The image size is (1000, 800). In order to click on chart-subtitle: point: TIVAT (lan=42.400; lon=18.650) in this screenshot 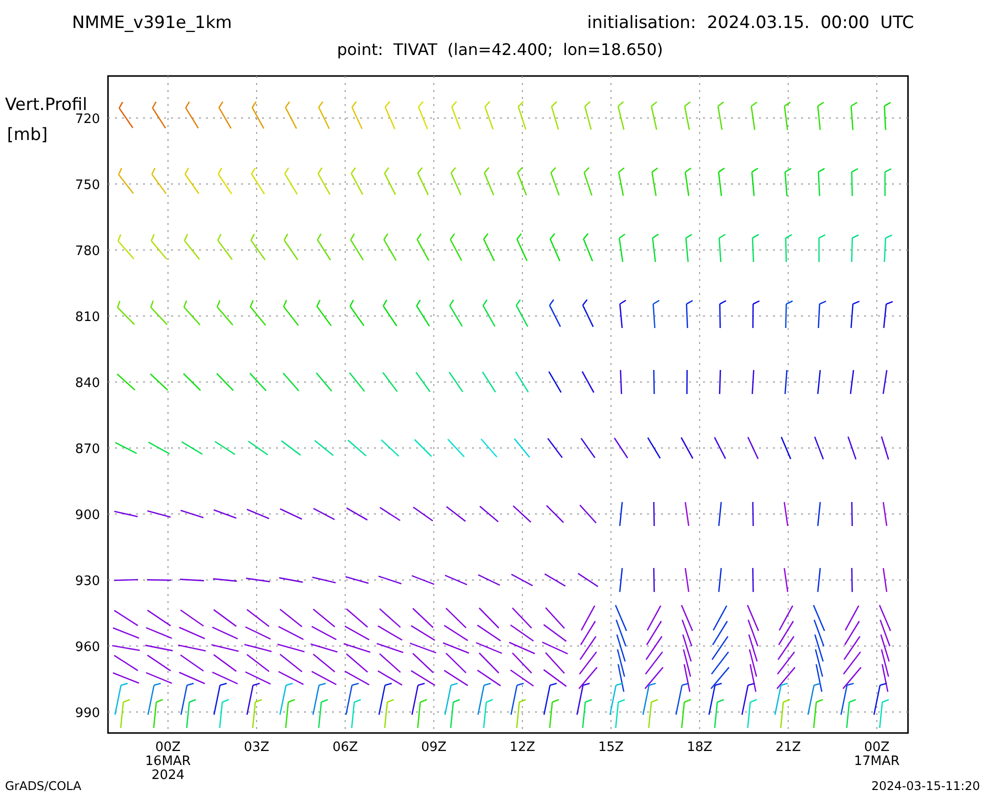, I will do `click(500, 50)`.